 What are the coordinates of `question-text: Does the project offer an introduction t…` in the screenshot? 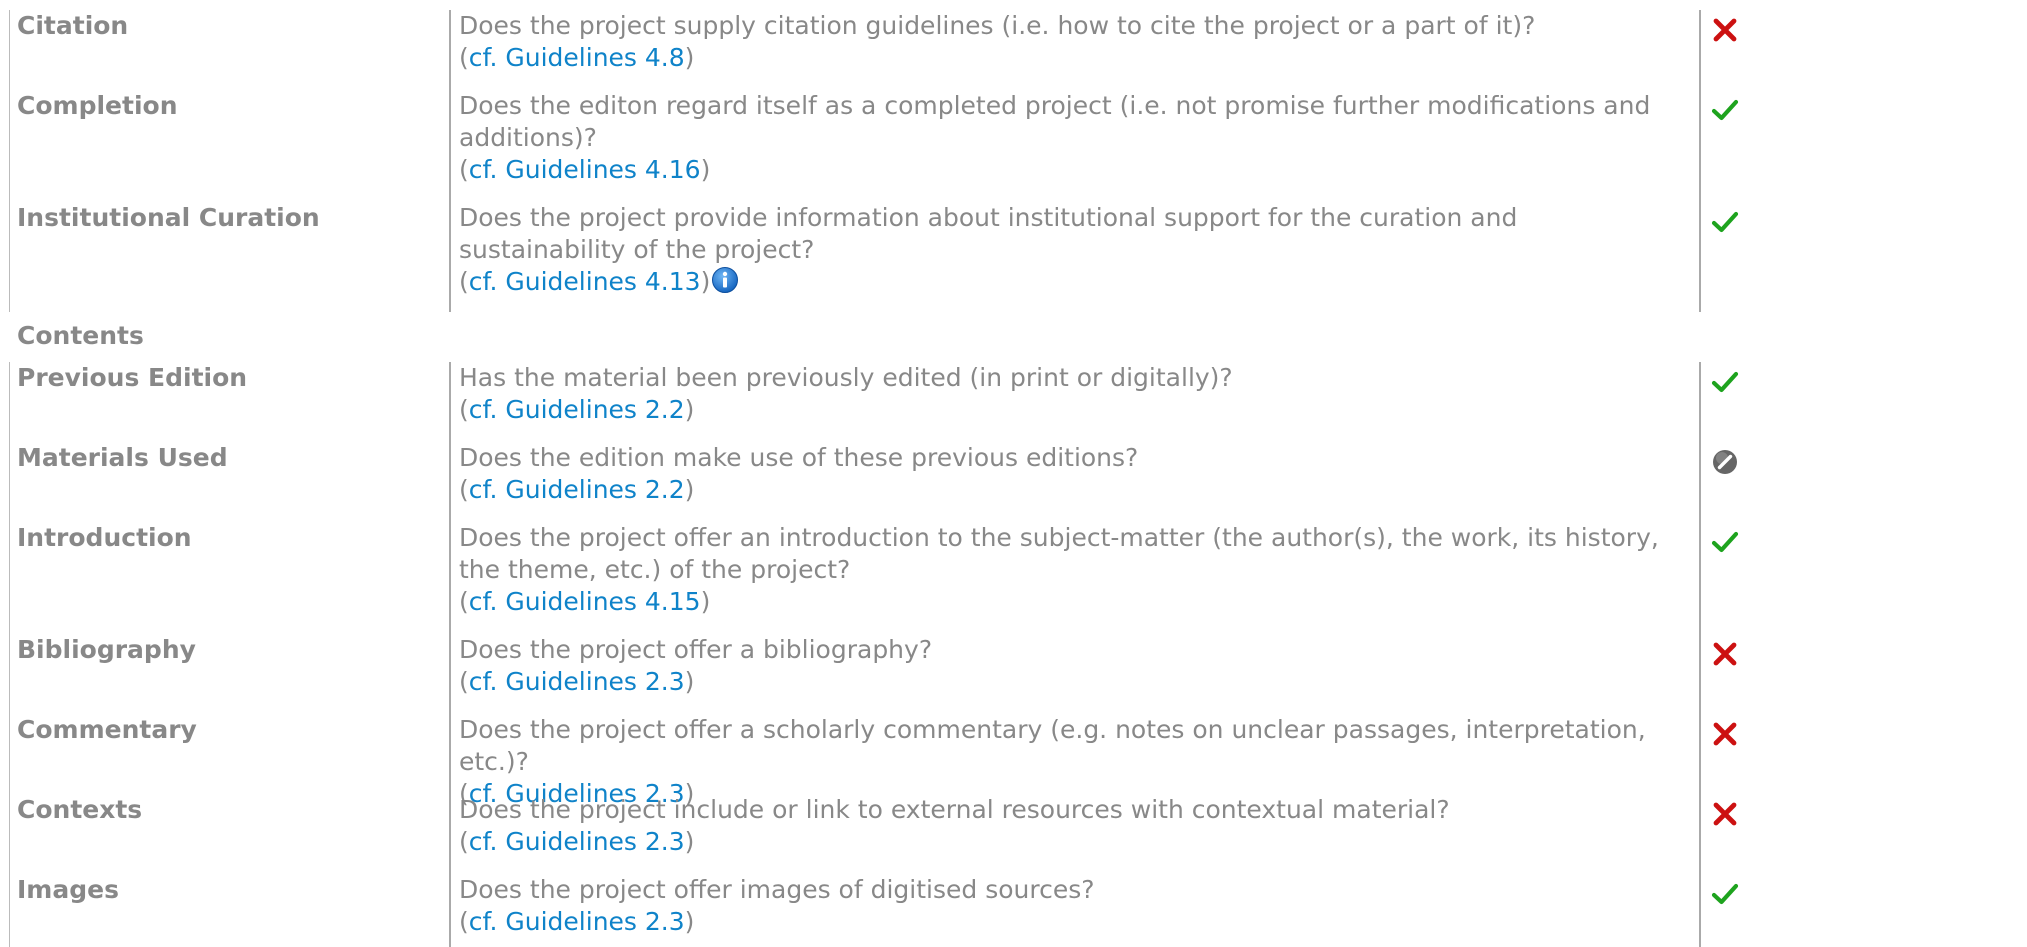 It's located at (1059, 553).